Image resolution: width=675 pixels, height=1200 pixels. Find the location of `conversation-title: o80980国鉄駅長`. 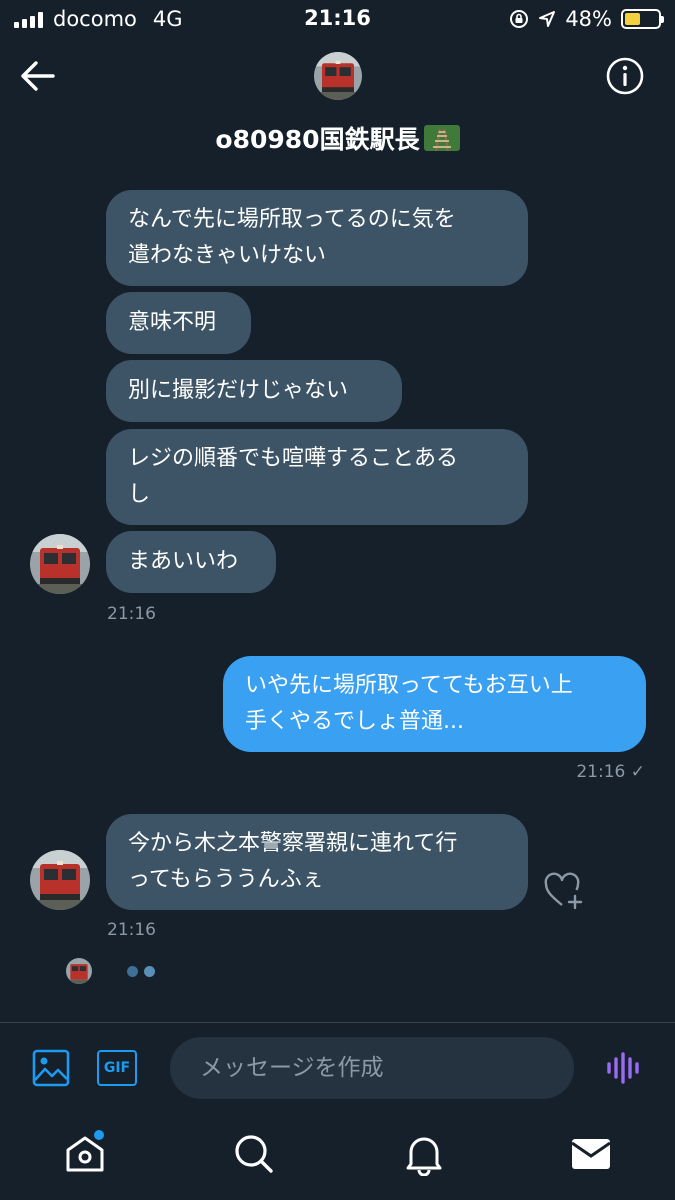

conversation-title: o80980国鉄駅長 is located at coordinates (337, 138).